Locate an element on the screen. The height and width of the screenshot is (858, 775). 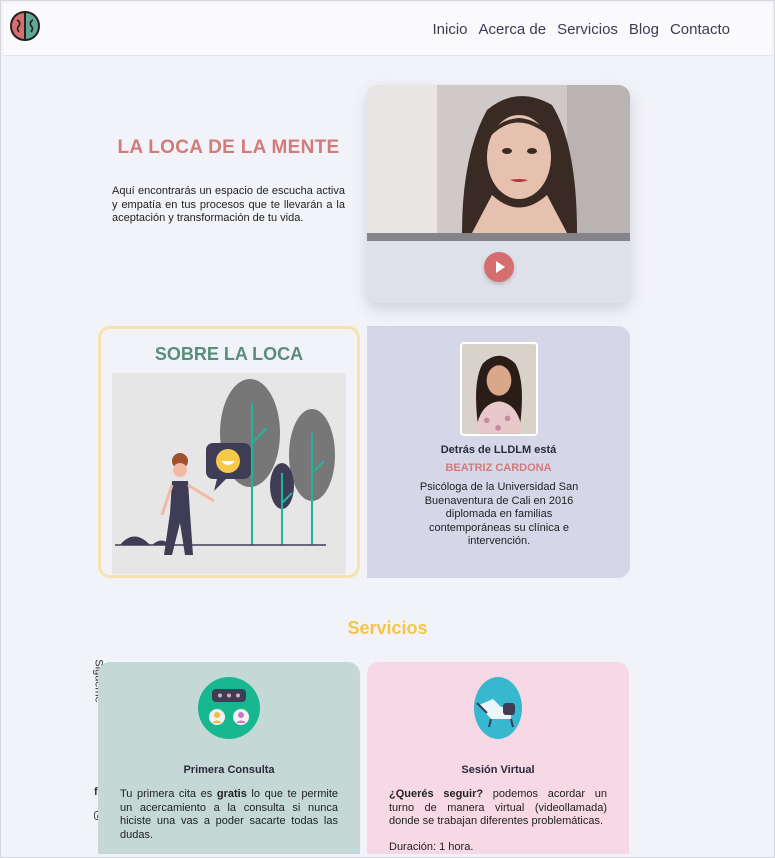
bio-intro: Detrás de LLDLM está is located at coordinates (498, 450).